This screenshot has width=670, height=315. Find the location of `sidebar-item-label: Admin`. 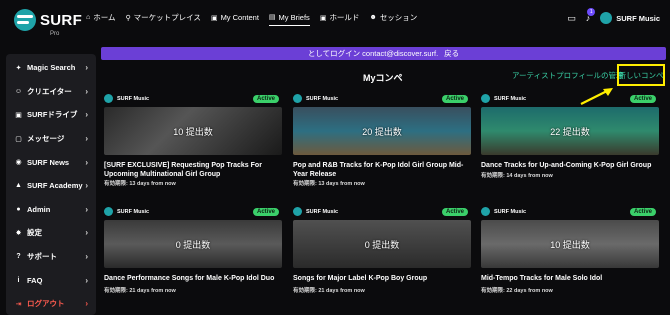

sidebar-item-label: Admin is located at coordinates (39, 209).